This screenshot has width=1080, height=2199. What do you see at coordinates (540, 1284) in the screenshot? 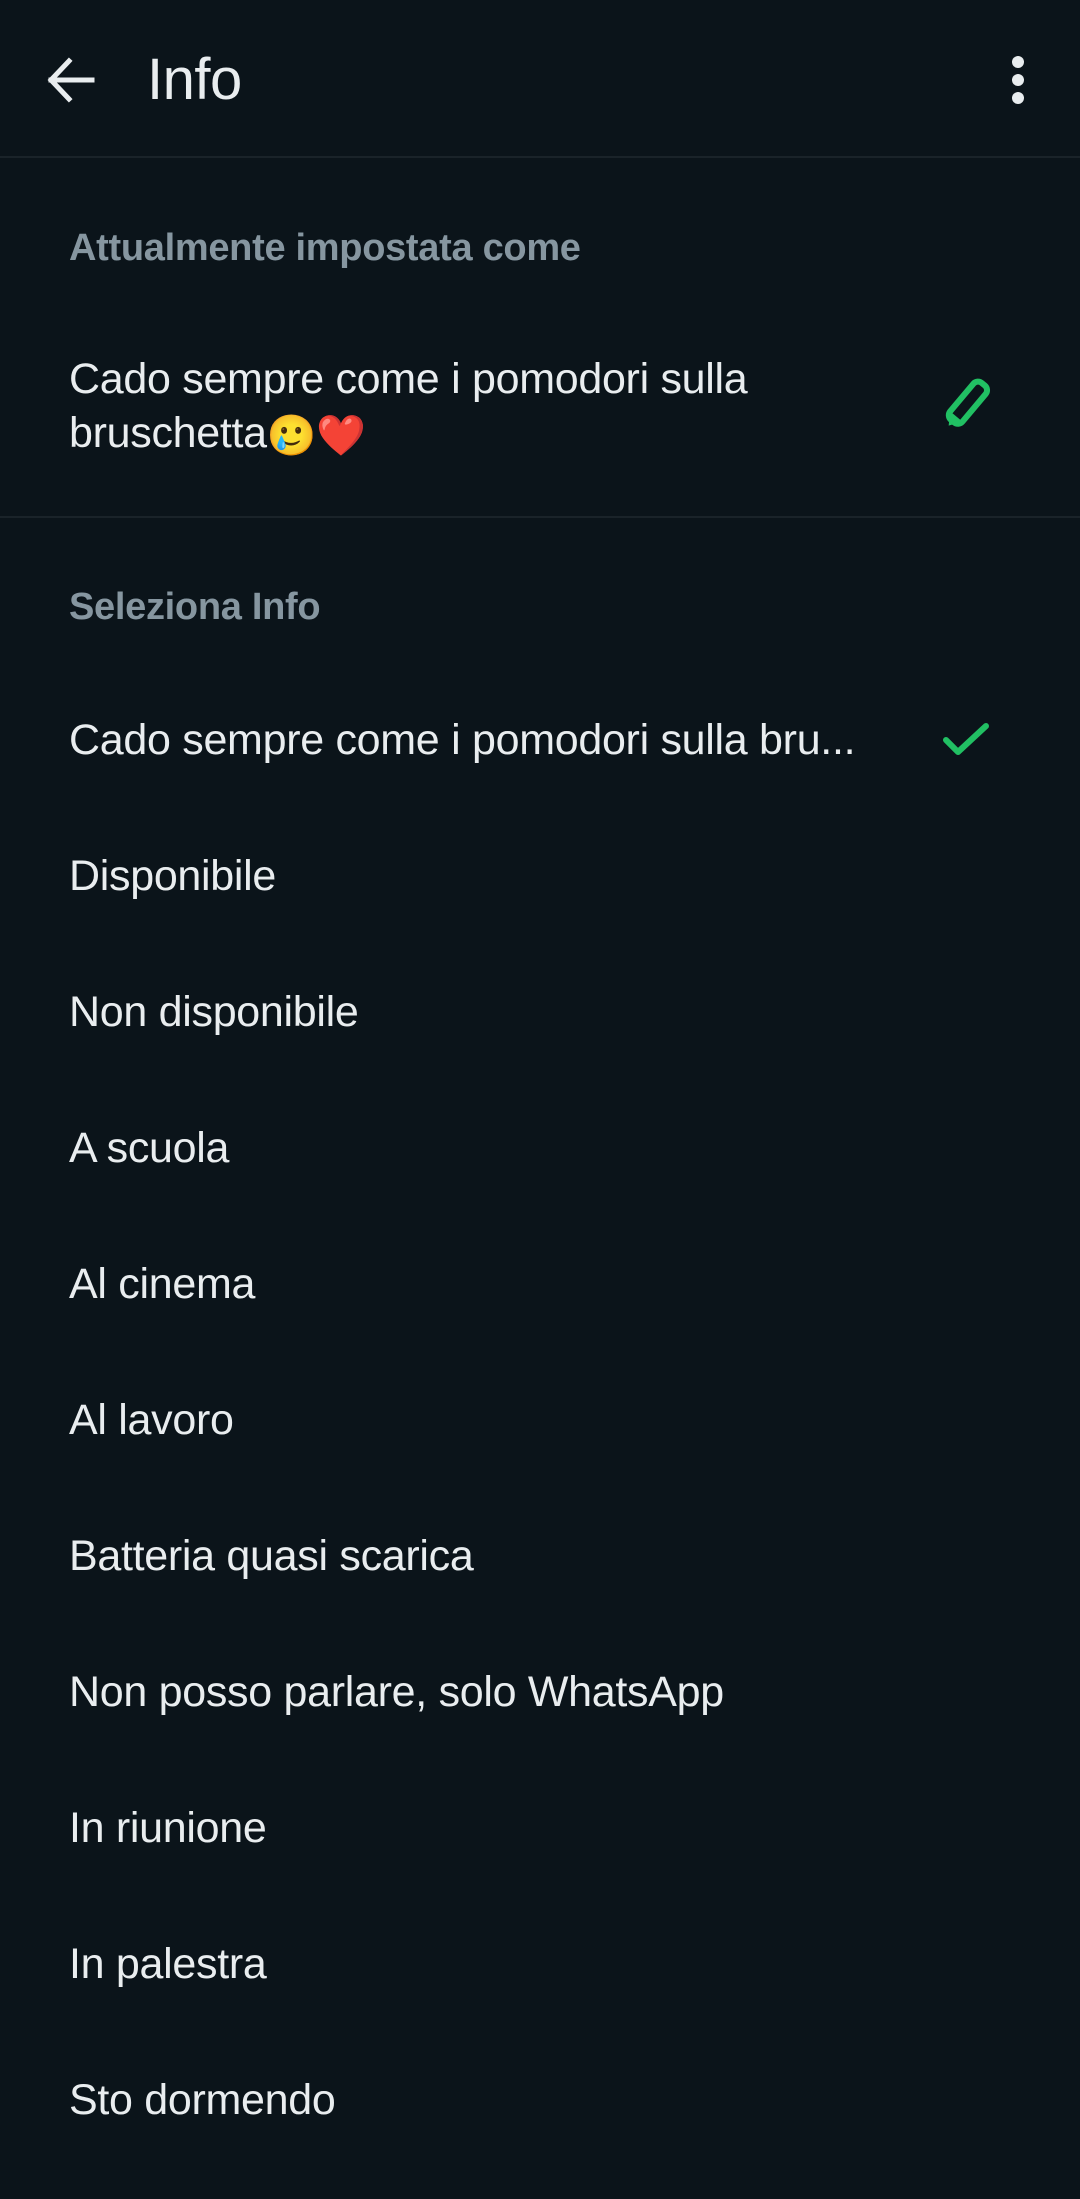
I see `status-option: Al cinema` at bounding box center [540, 1284].